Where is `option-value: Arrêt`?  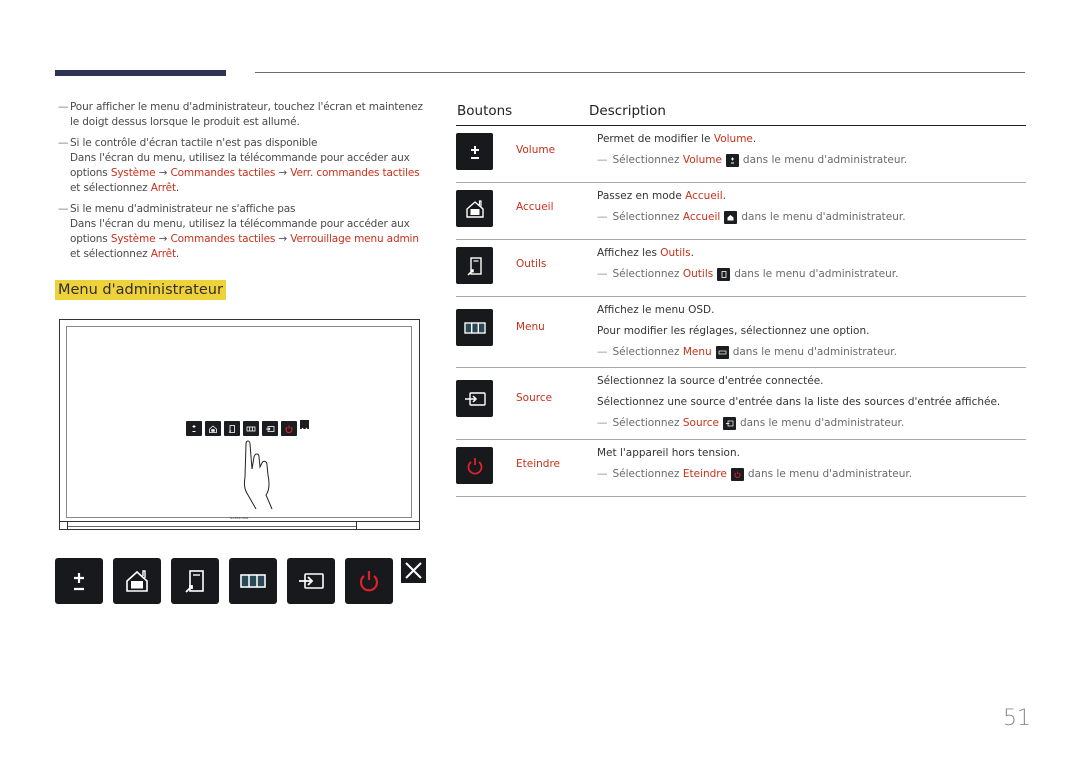 option-value: Arrêt is located at coordinates (163, 188).